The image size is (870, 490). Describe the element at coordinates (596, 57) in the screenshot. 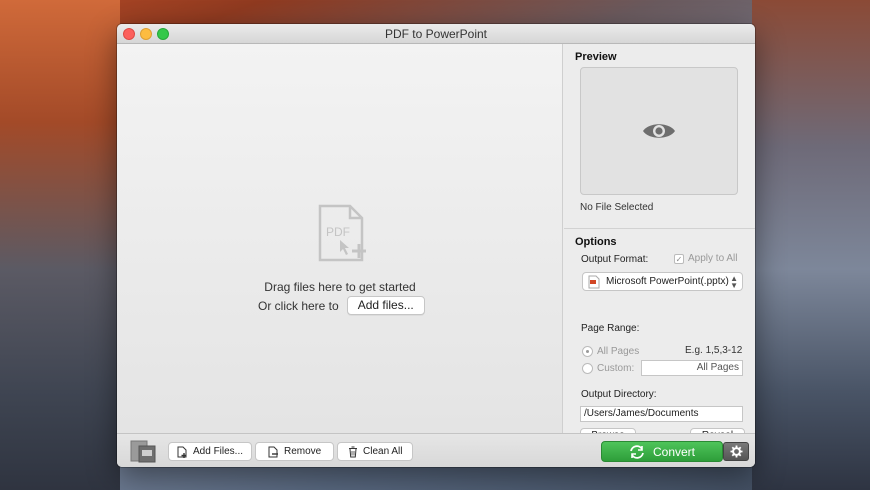

I see `preview-title: Preview` at that location.